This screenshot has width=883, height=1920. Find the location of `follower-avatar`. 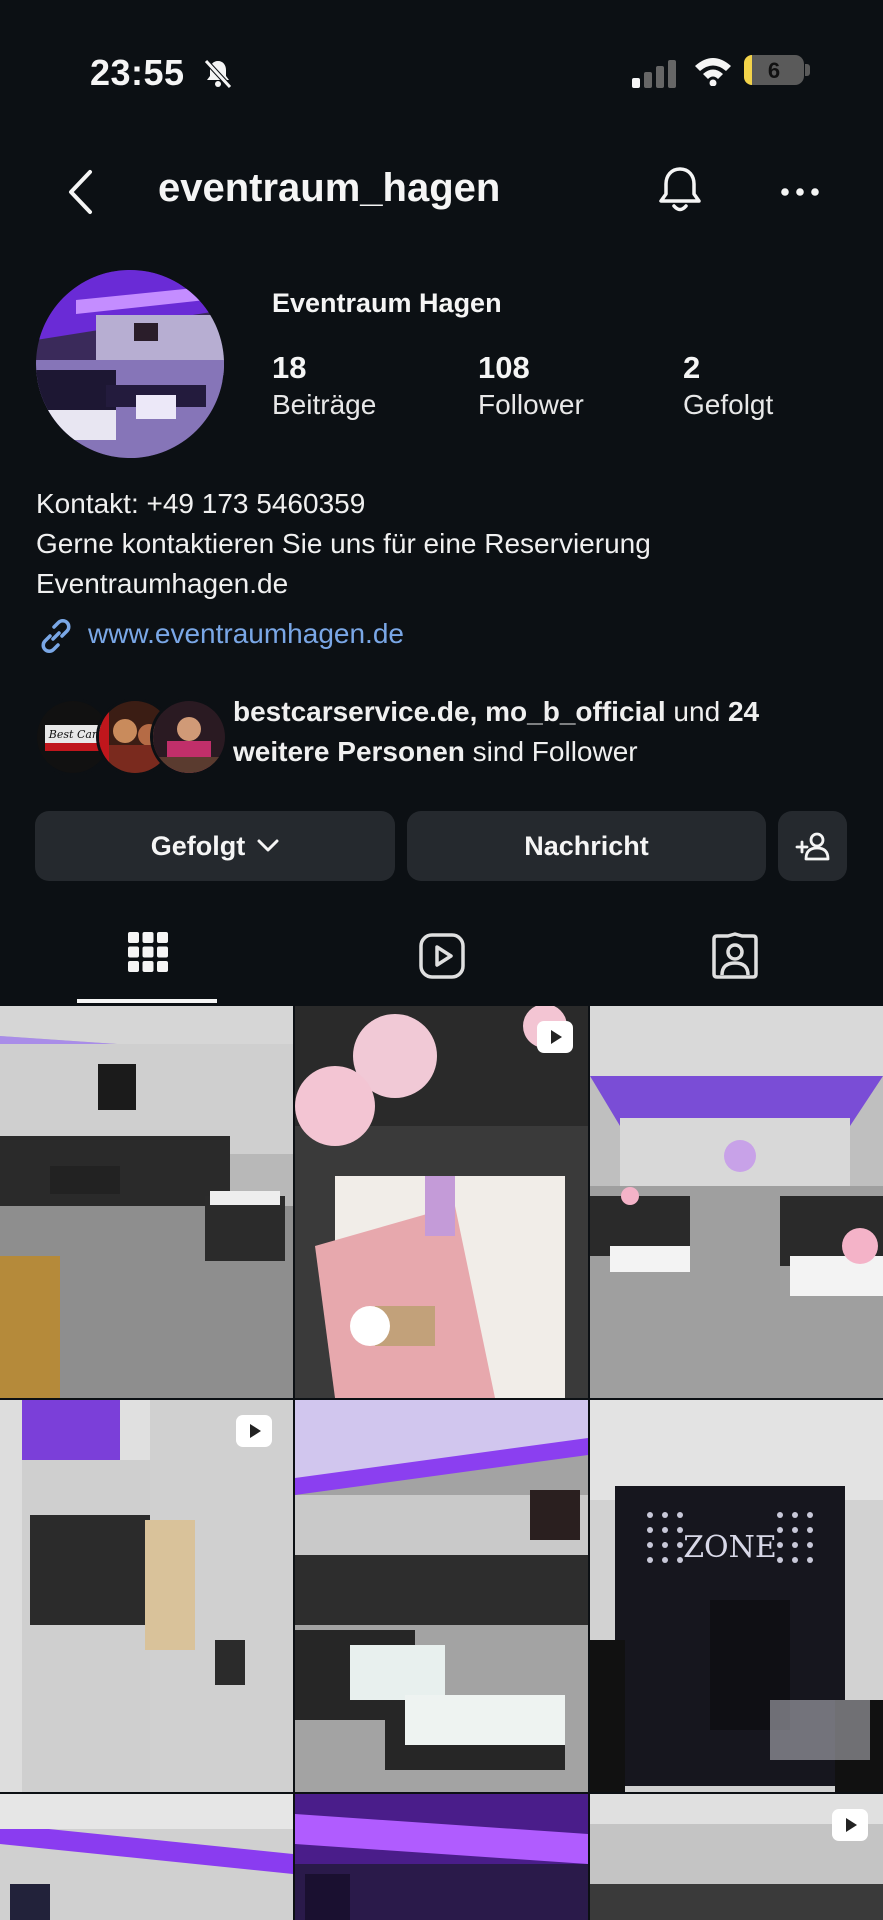

follower-avatar is located at coordinates (189, 737).